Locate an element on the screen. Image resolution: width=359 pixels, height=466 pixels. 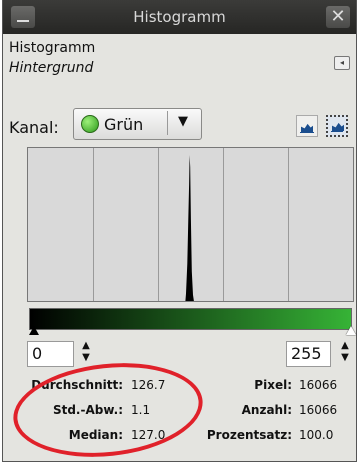
title-bar: Histogramm ✕ is located at coordinates (179, 17).